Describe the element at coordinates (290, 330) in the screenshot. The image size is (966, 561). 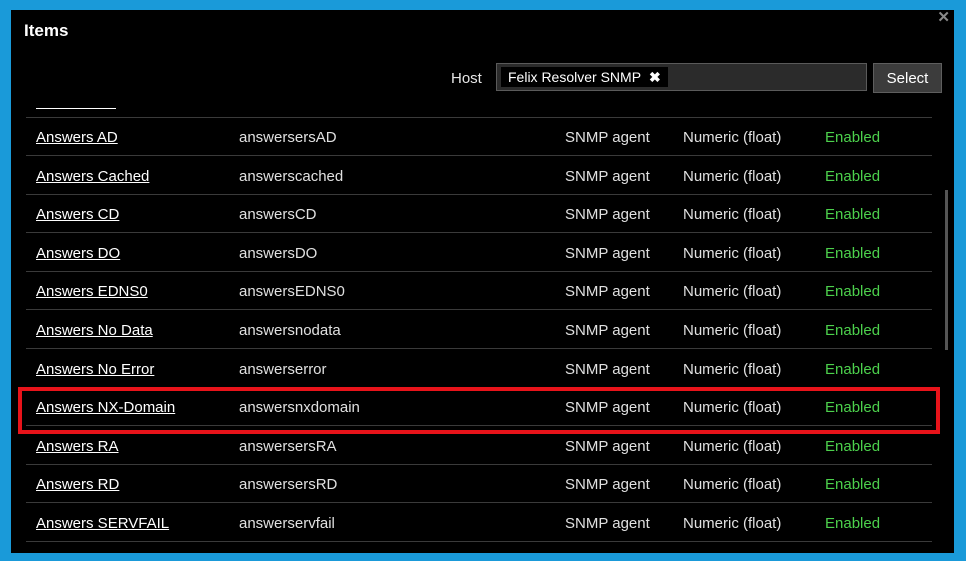
I see `item-key: answersnodata` at that location.